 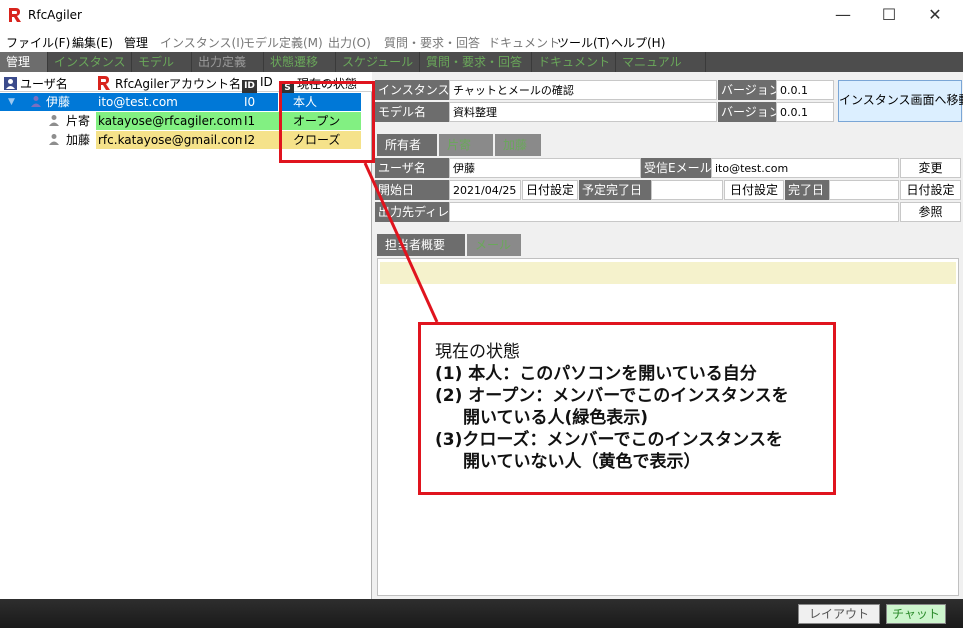 I want to click on user-name: 伊藤, so click(x=58, y=102).